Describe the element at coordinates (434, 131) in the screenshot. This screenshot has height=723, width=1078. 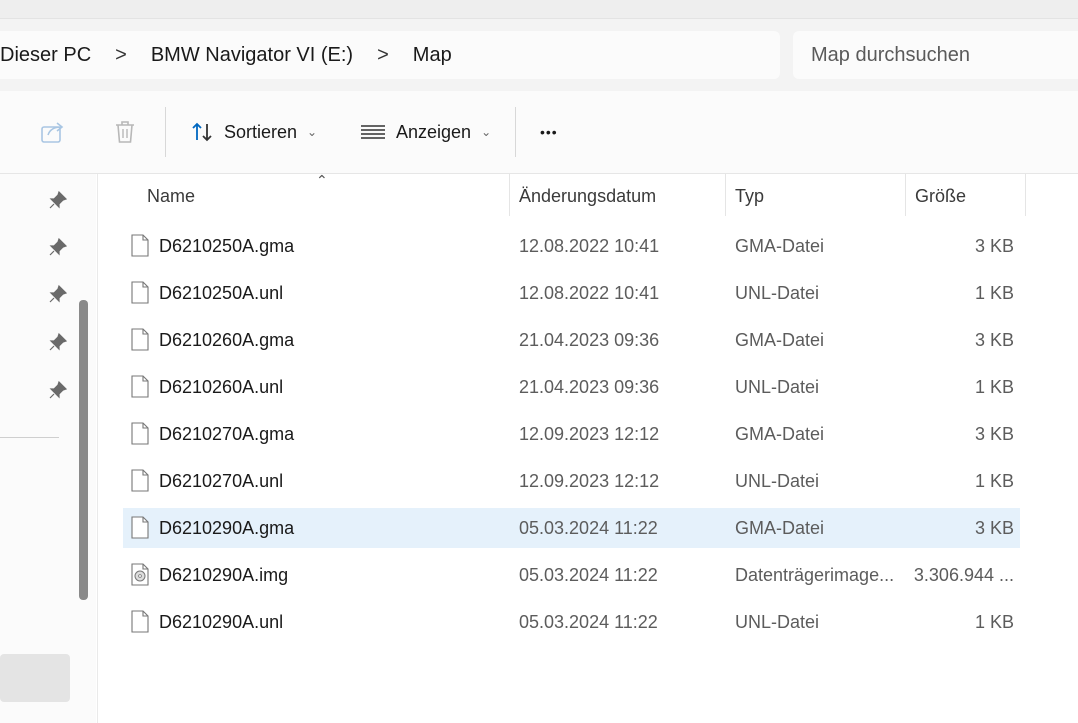
I see `view-label: Anzeigen` at that location.